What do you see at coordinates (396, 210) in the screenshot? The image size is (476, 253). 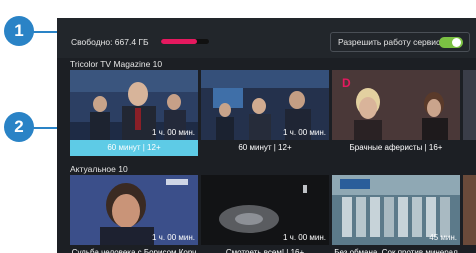 I see `program-thumbnail: 45 мин.` at bounding box center [396, 210].